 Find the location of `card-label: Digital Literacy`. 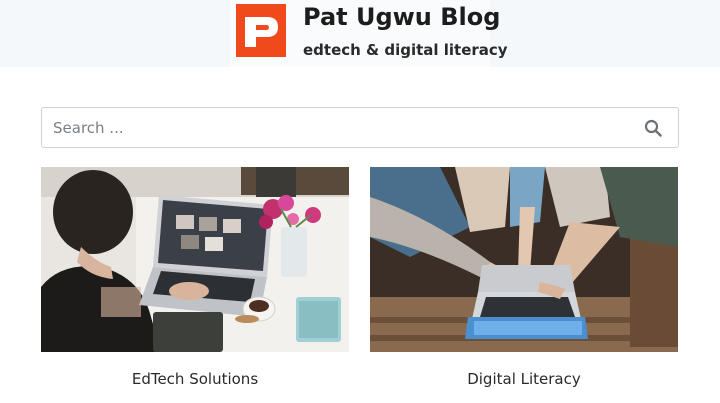

card-label: Digital Literacy is located at coordinates (524, 379).